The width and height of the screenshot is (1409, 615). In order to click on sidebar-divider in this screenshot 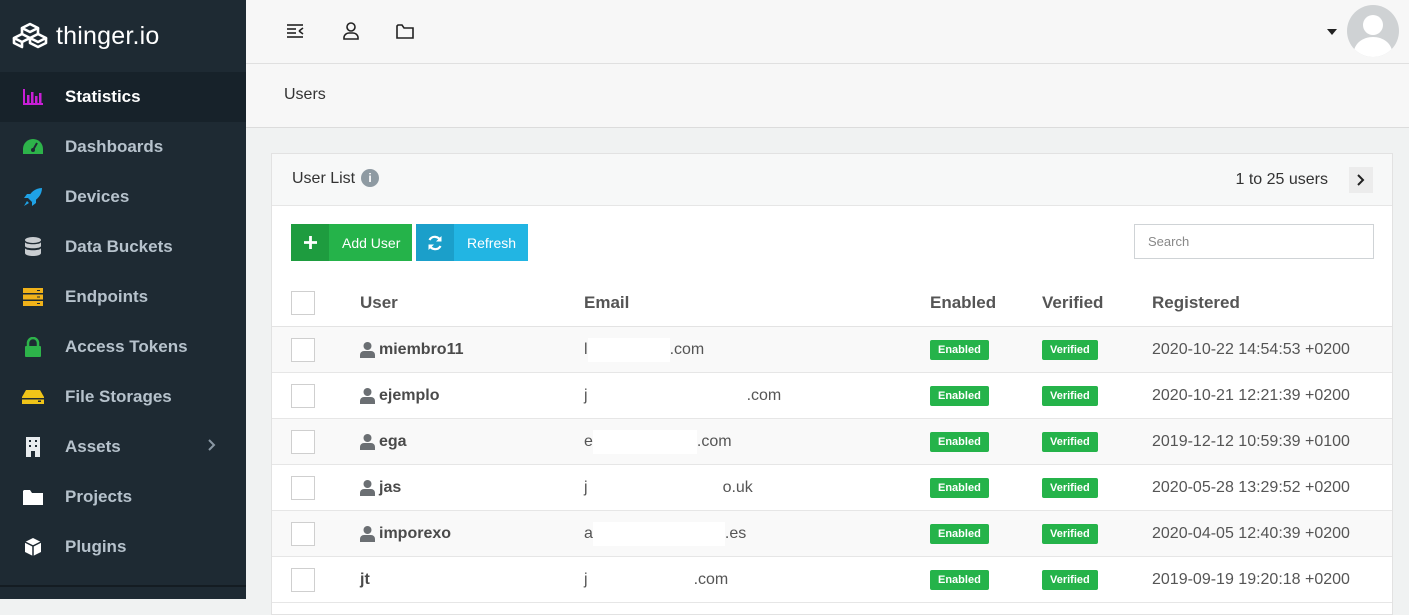, I will do `click(123, 586)`.